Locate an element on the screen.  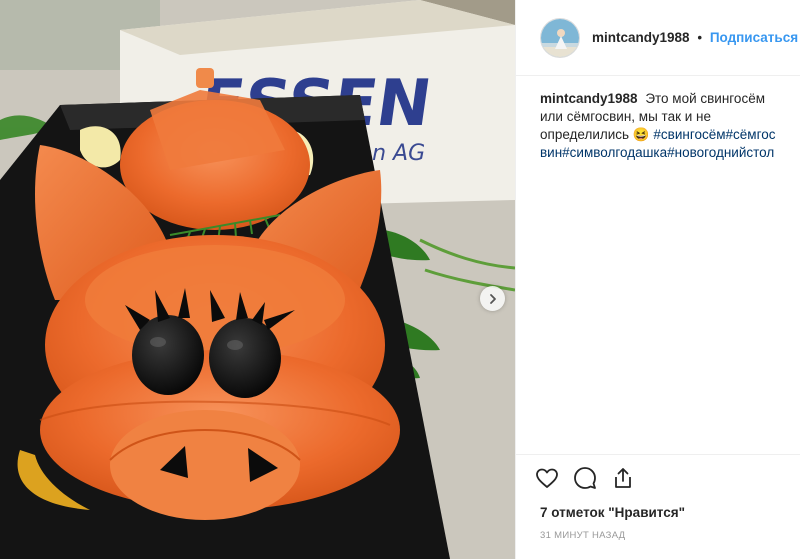
likes-count: 7 отметок "Нравится" is located at coordinates (659, 512).